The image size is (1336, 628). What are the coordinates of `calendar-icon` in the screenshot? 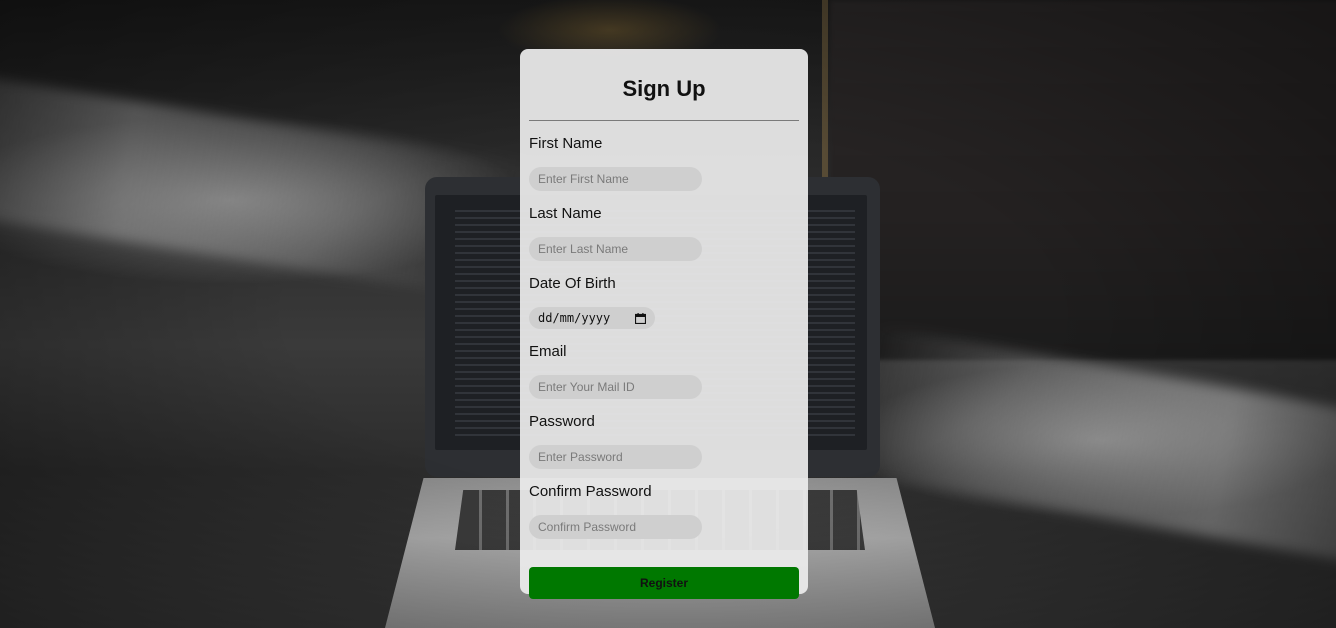 It's located at (640, 318).